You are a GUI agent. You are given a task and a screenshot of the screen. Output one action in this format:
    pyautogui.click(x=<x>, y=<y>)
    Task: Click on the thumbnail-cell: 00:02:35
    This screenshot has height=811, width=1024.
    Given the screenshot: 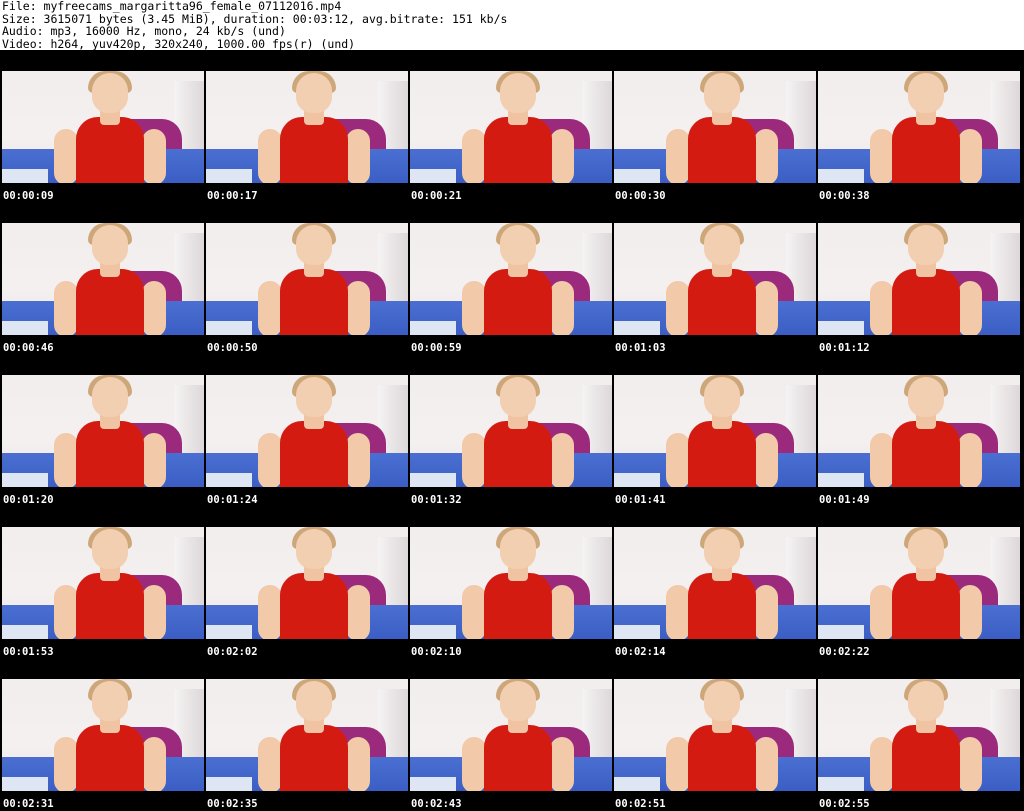 What is the action you would take?
    pyautogui.click(x=306, y=734)
    